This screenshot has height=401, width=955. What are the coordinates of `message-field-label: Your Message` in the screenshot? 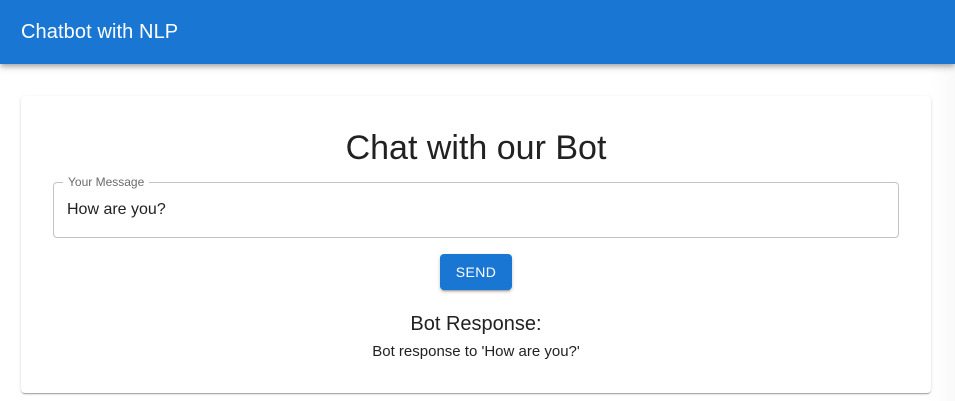 It's located at (106, 182).